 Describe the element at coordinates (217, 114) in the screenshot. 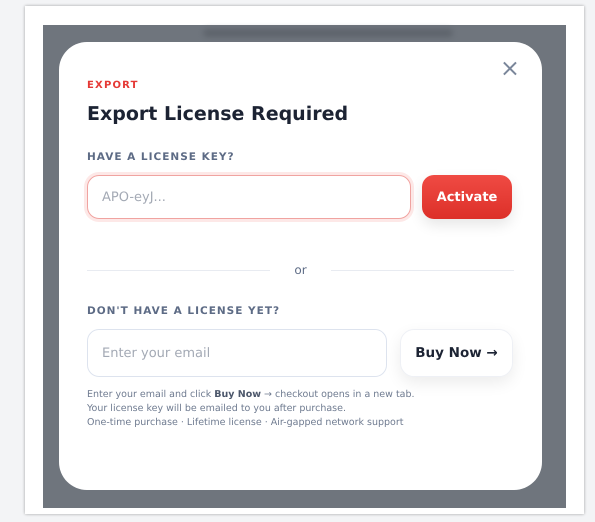

I see `dialog-title: Export License Required` at that location.